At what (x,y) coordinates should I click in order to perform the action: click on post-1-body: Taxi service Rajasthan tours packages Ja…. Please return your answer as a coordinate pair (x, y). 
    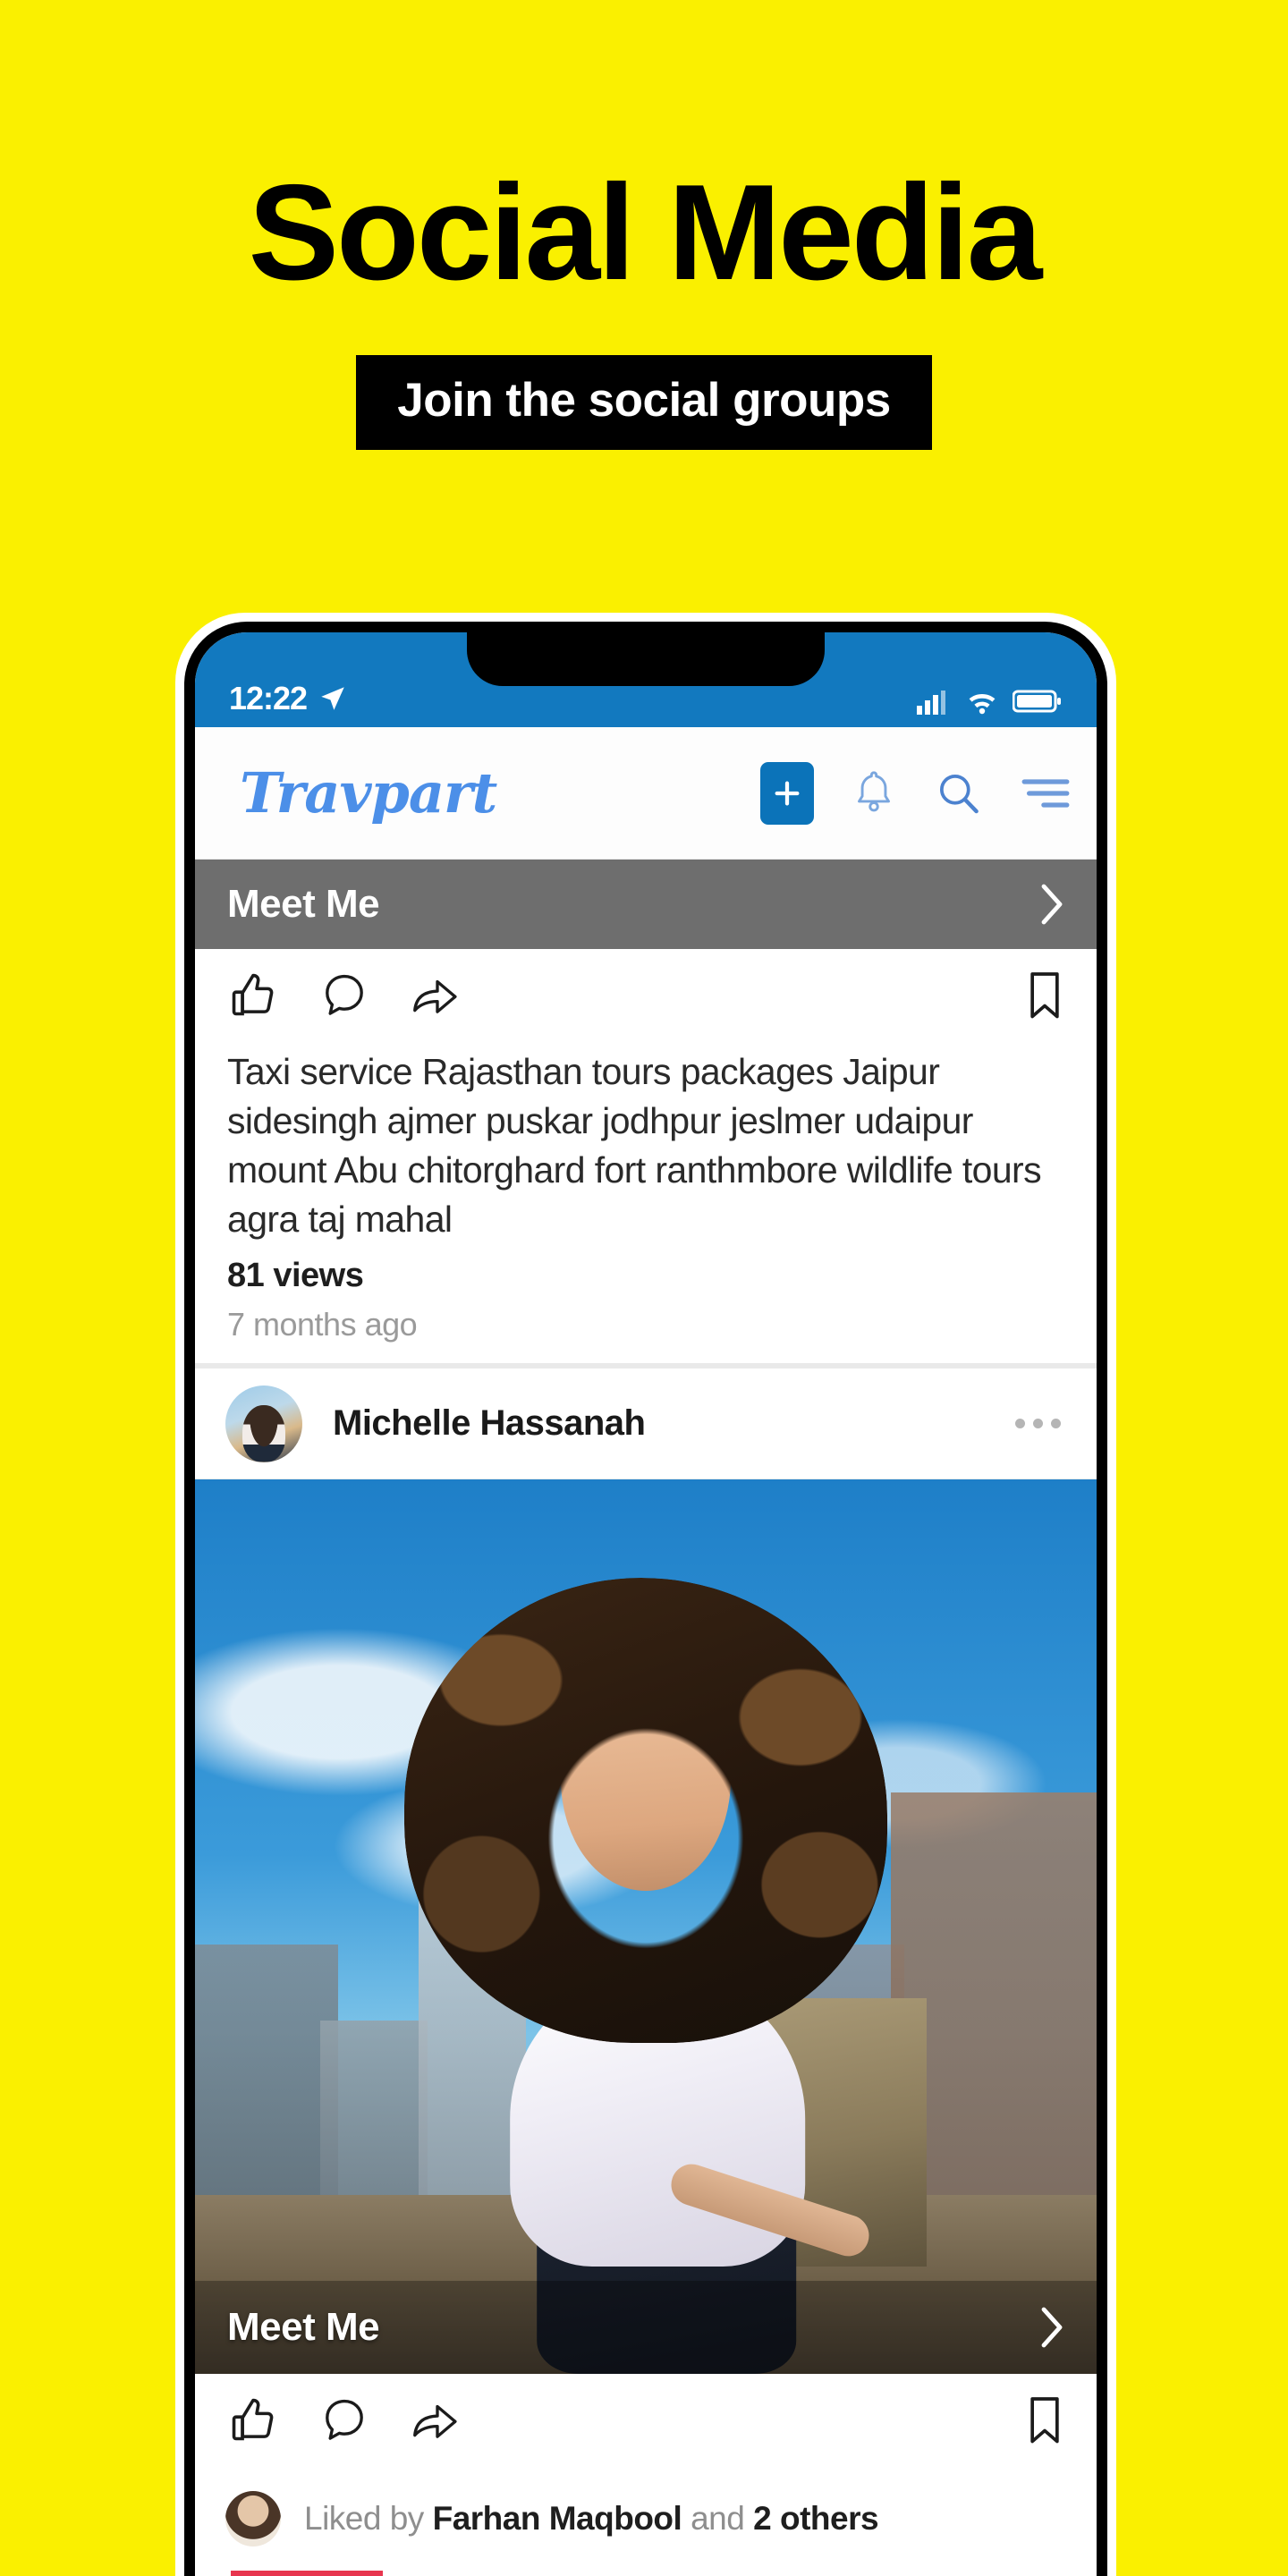
    Looking at the image, I should click on (634, 1145).